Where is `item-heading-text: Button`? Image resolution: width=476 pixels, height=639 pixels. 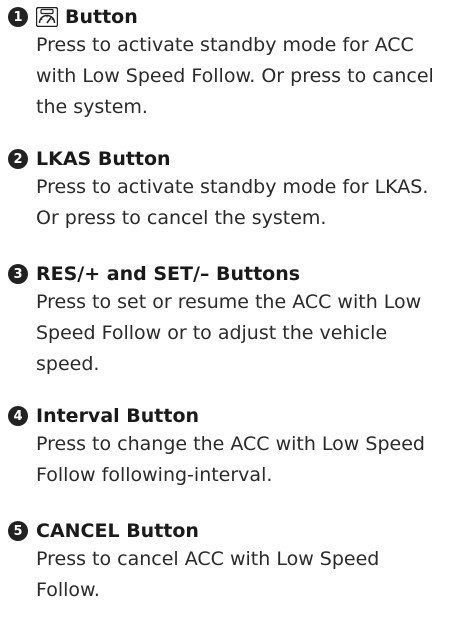
item-heading-text: Button is located at coordinates (101, 17).